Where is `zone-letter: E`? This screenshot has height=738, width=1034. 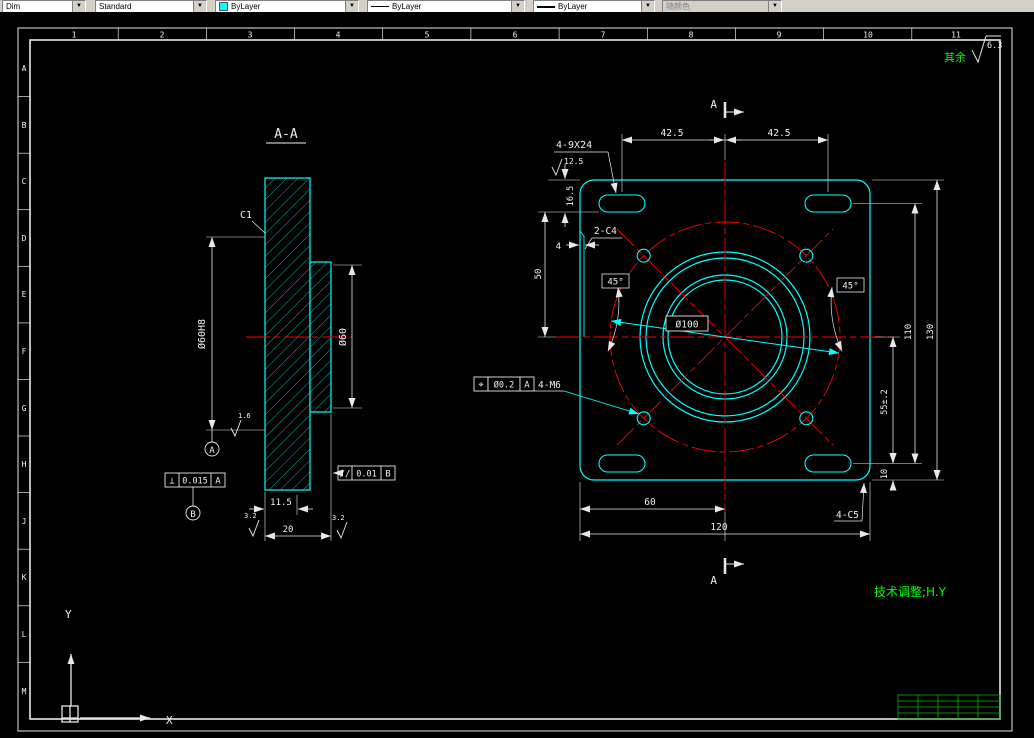
zone-letter: E is located at coordinates (24, 294).